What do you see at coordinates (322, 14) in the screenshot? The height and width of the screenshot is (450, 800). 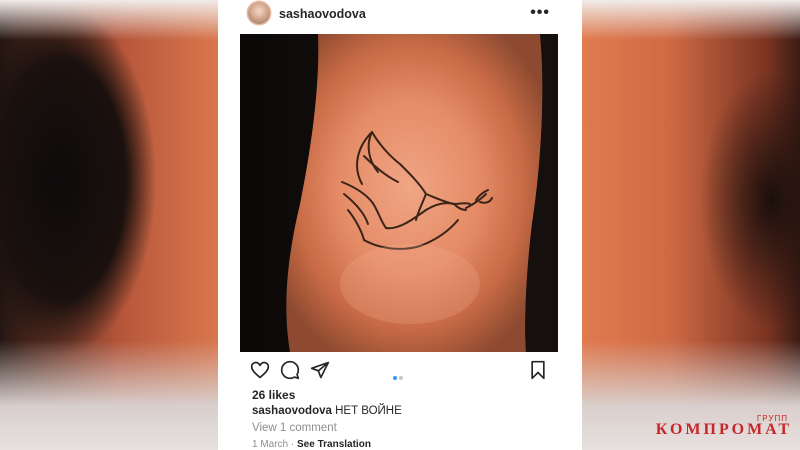 I see `username: sashaovodova` at bounding box center [322, 14].